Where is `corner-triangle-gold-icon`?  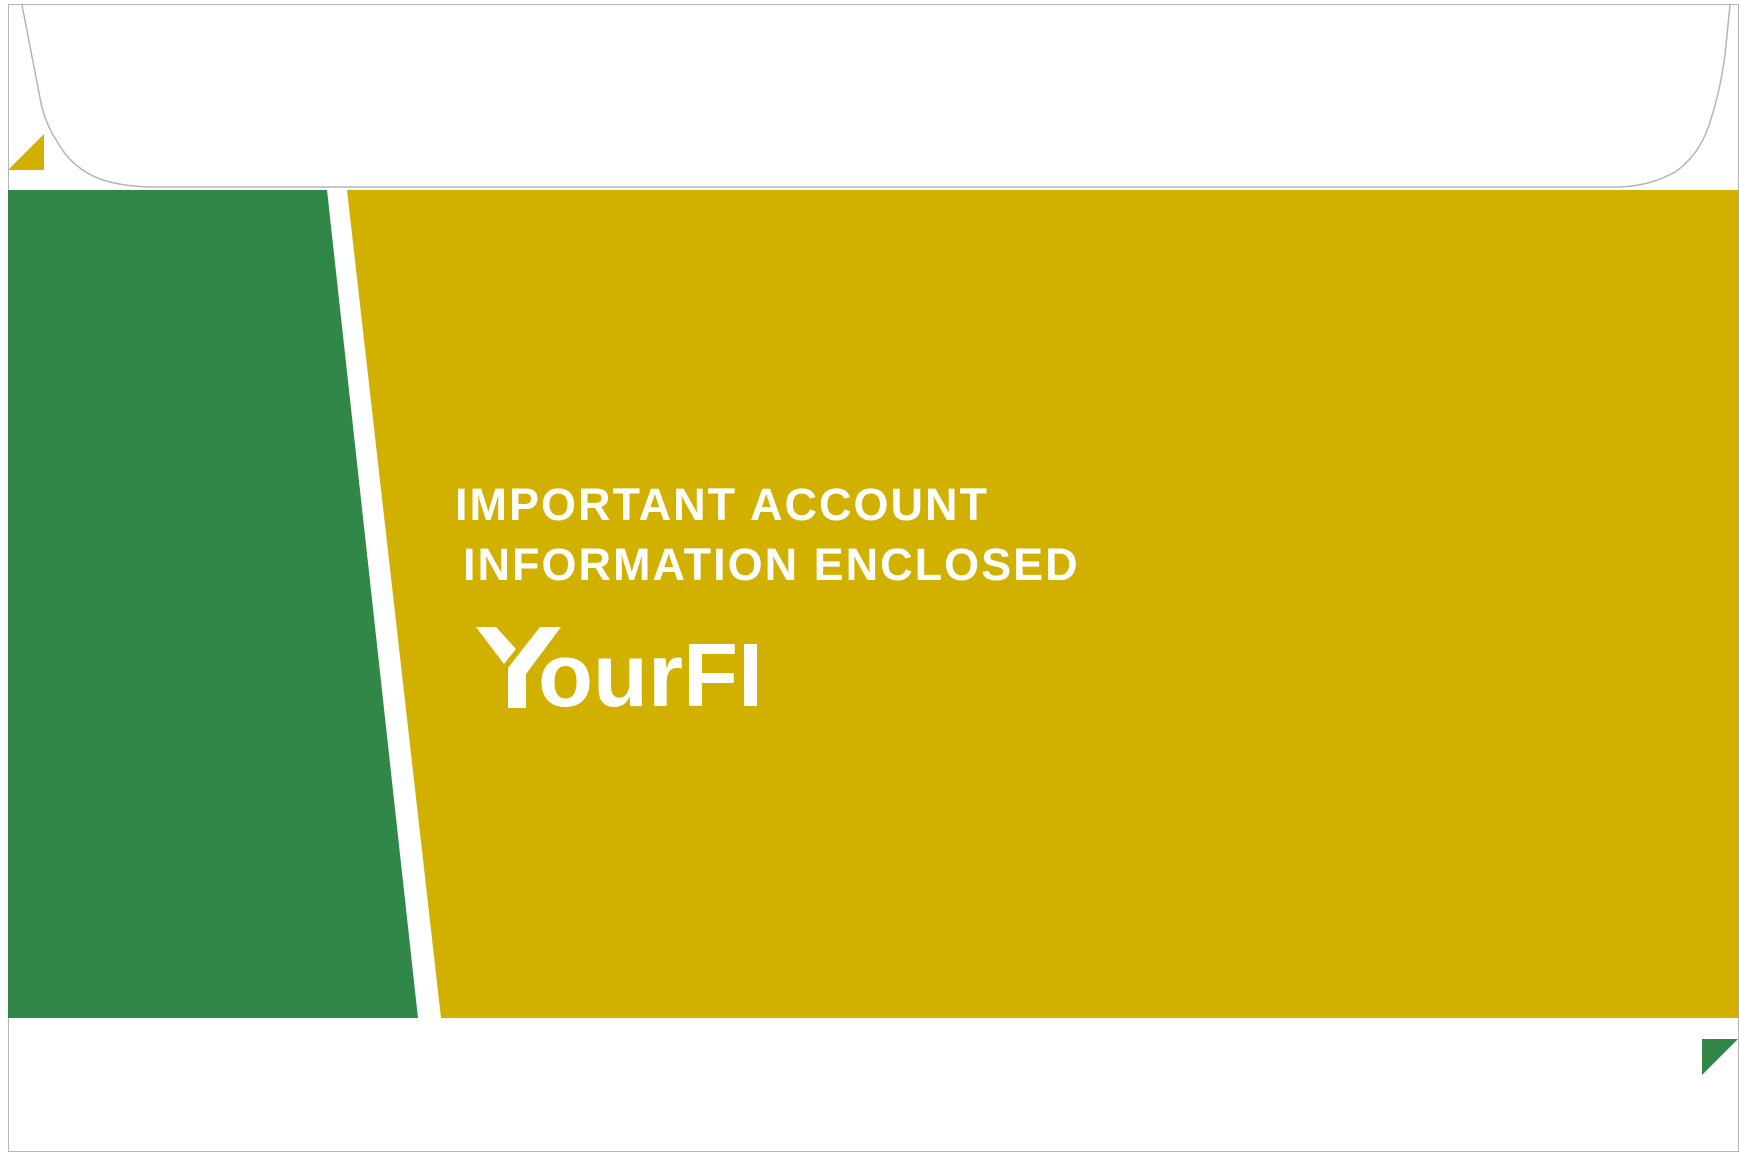
corner-triangle-gold-icon is located at coordinates (26, 152).